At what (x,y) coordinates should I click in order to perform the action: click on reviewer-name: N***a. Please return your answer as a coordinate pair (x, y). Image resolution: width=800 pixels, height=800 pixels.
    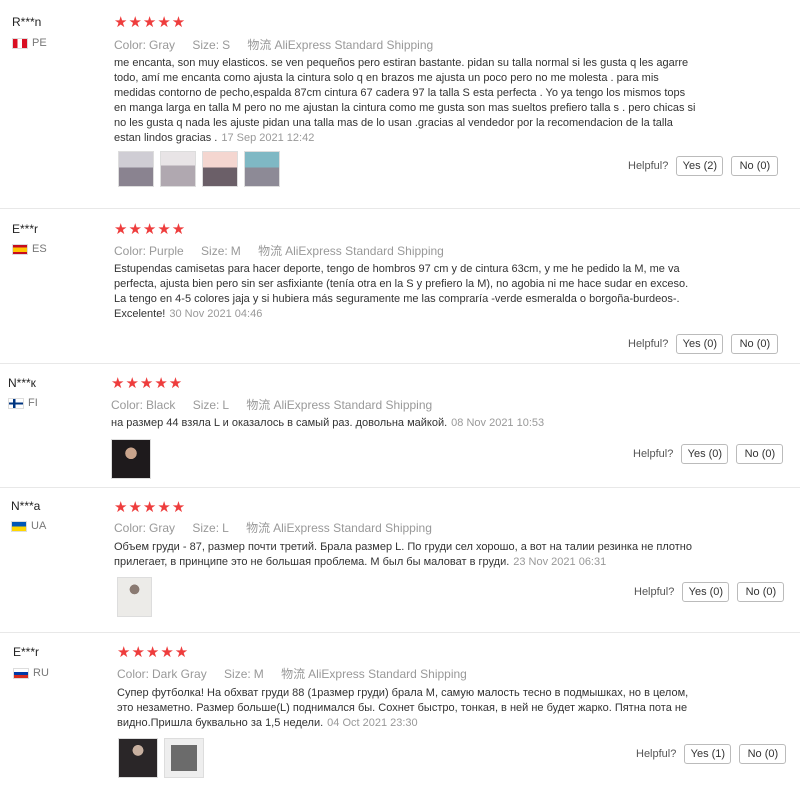
    Looking at the image, I should click on (26, 506).